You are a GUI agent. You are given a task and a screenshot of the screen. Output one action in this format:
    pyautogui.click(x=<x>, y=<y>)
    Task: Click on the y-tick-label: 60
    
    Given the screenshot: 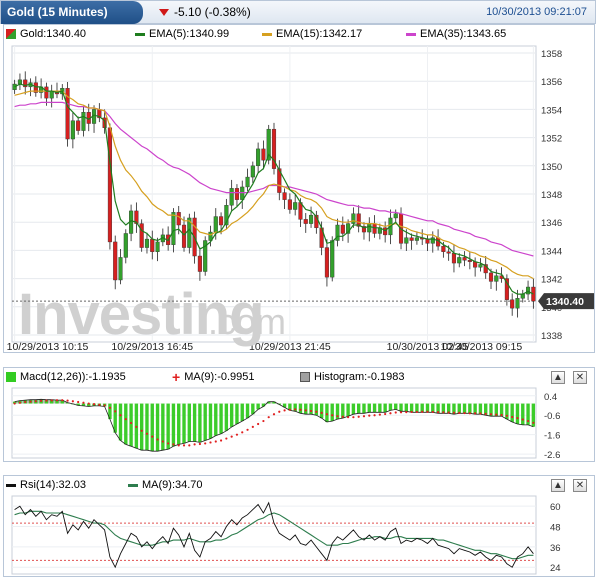 What is the action you would take?
    pyautogui.click(x=555, y=507)
    